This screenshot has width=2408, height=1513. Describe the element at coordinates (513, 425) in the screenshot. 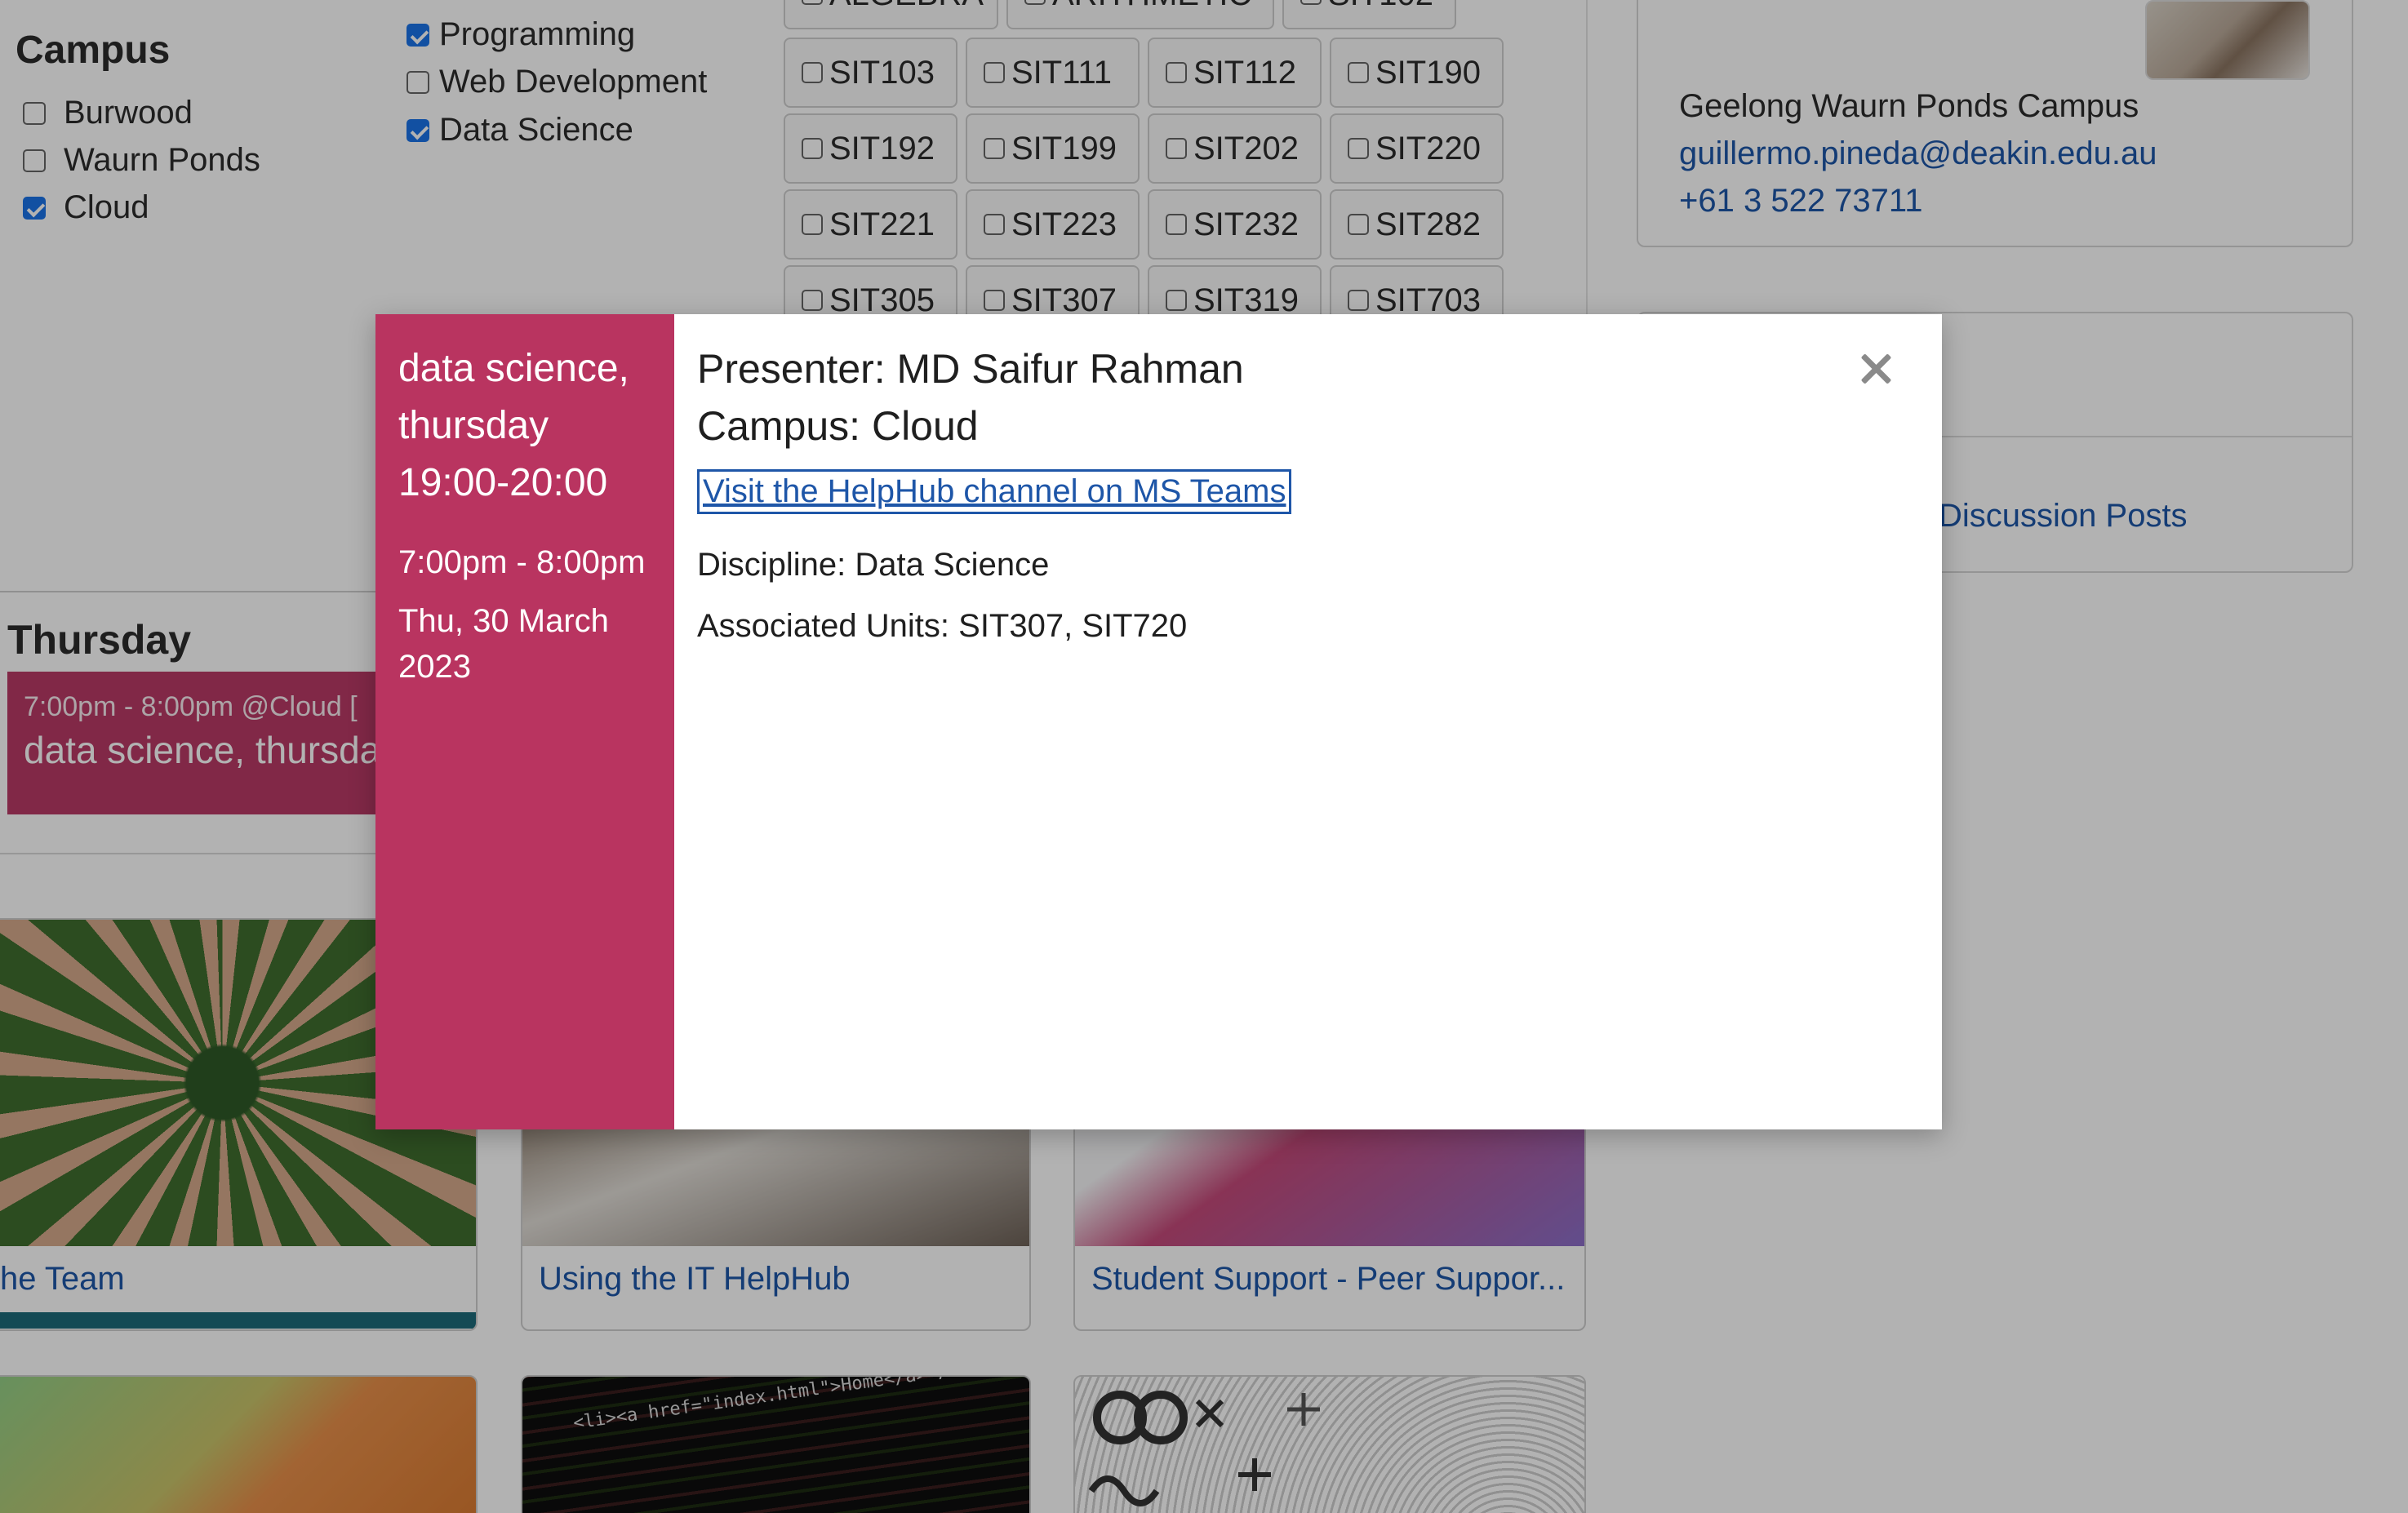

I see `event-summary-title: data science, thursday 19:00-20:00` at that location.